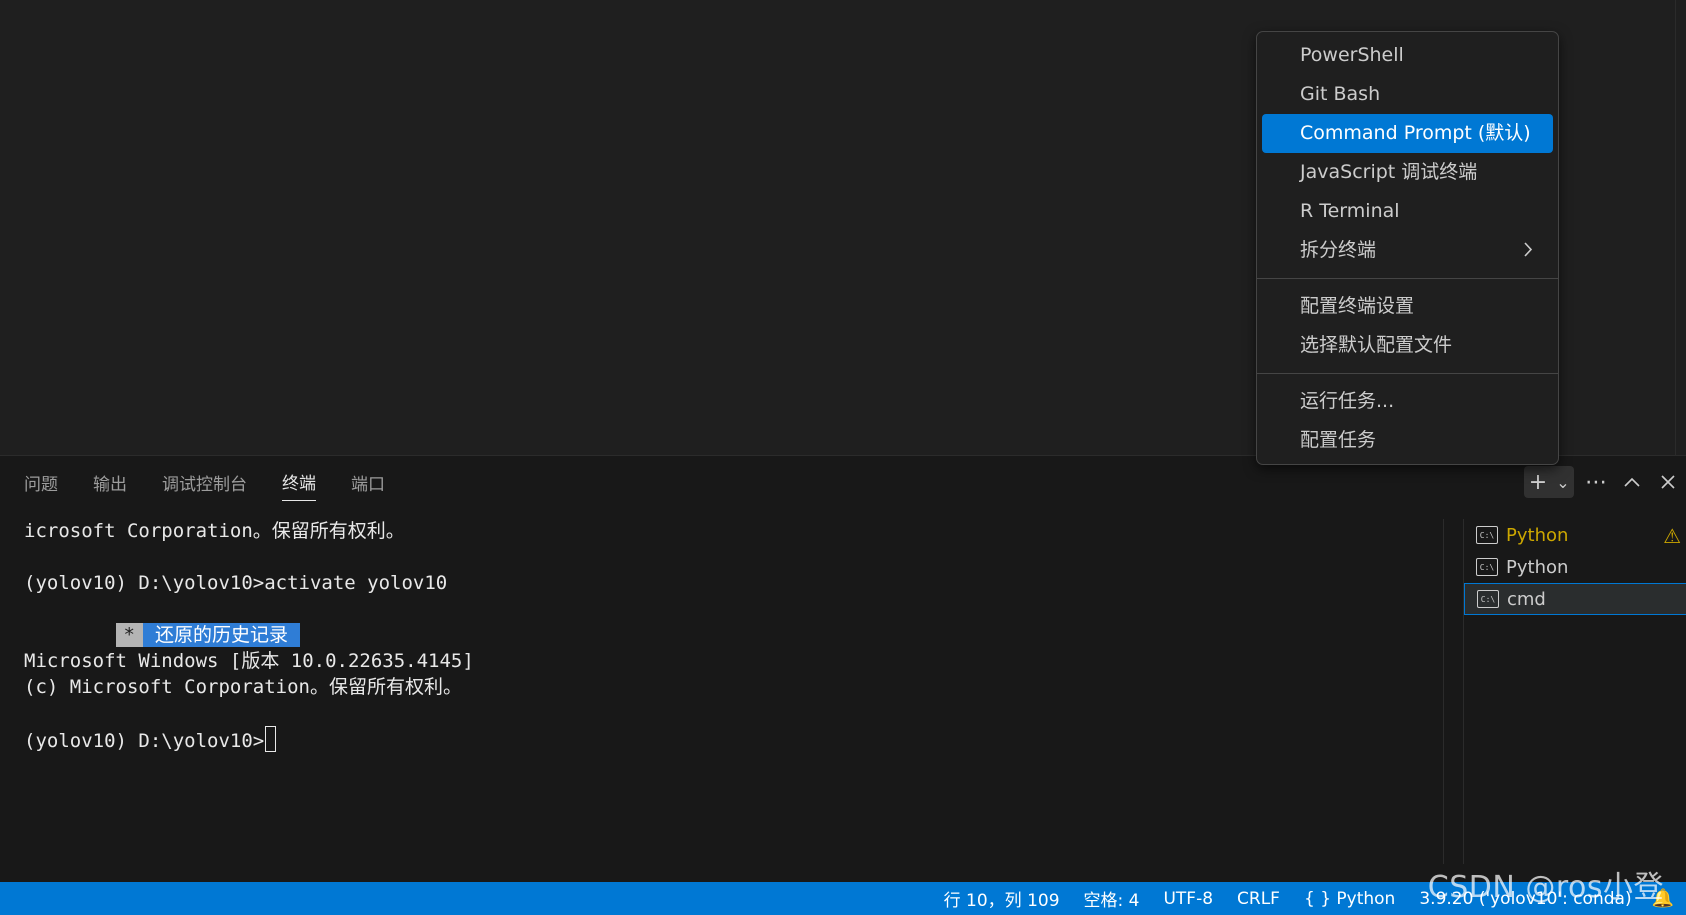 This screenshot has width=1686, height=915. I want to click on tab-debug-console: 调试控制台, so click(204, 482).